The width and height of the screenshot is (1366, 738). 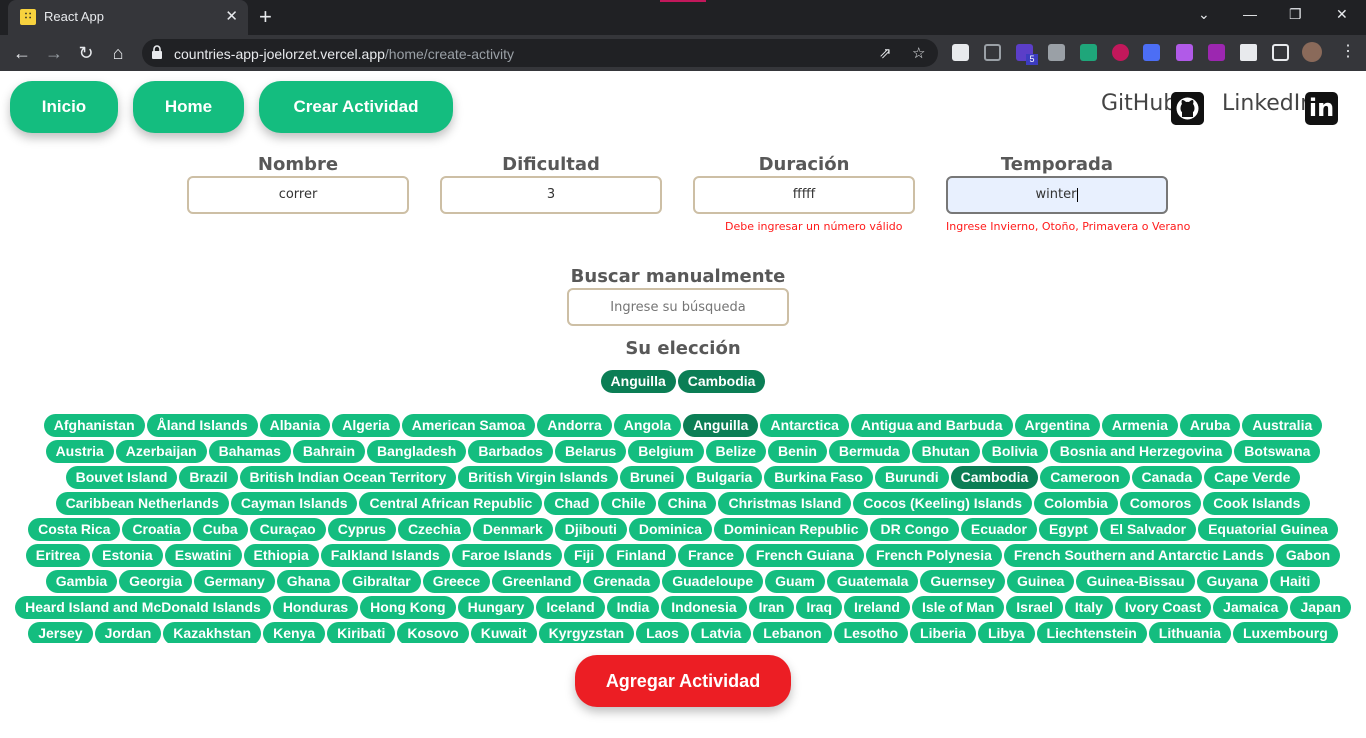 I want to click on country-chip: Eritrea, so click(x=58, y=555).